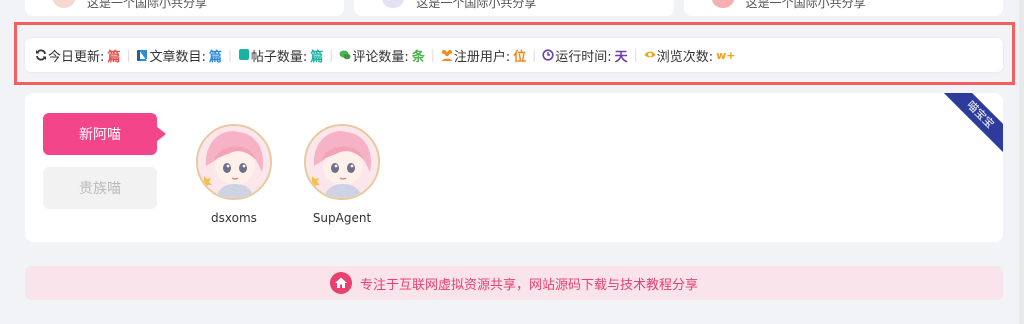 This screenshot has height=324, width=1024. I want to click on tab-noble-meow: 贵族喵, so click(100, 188).